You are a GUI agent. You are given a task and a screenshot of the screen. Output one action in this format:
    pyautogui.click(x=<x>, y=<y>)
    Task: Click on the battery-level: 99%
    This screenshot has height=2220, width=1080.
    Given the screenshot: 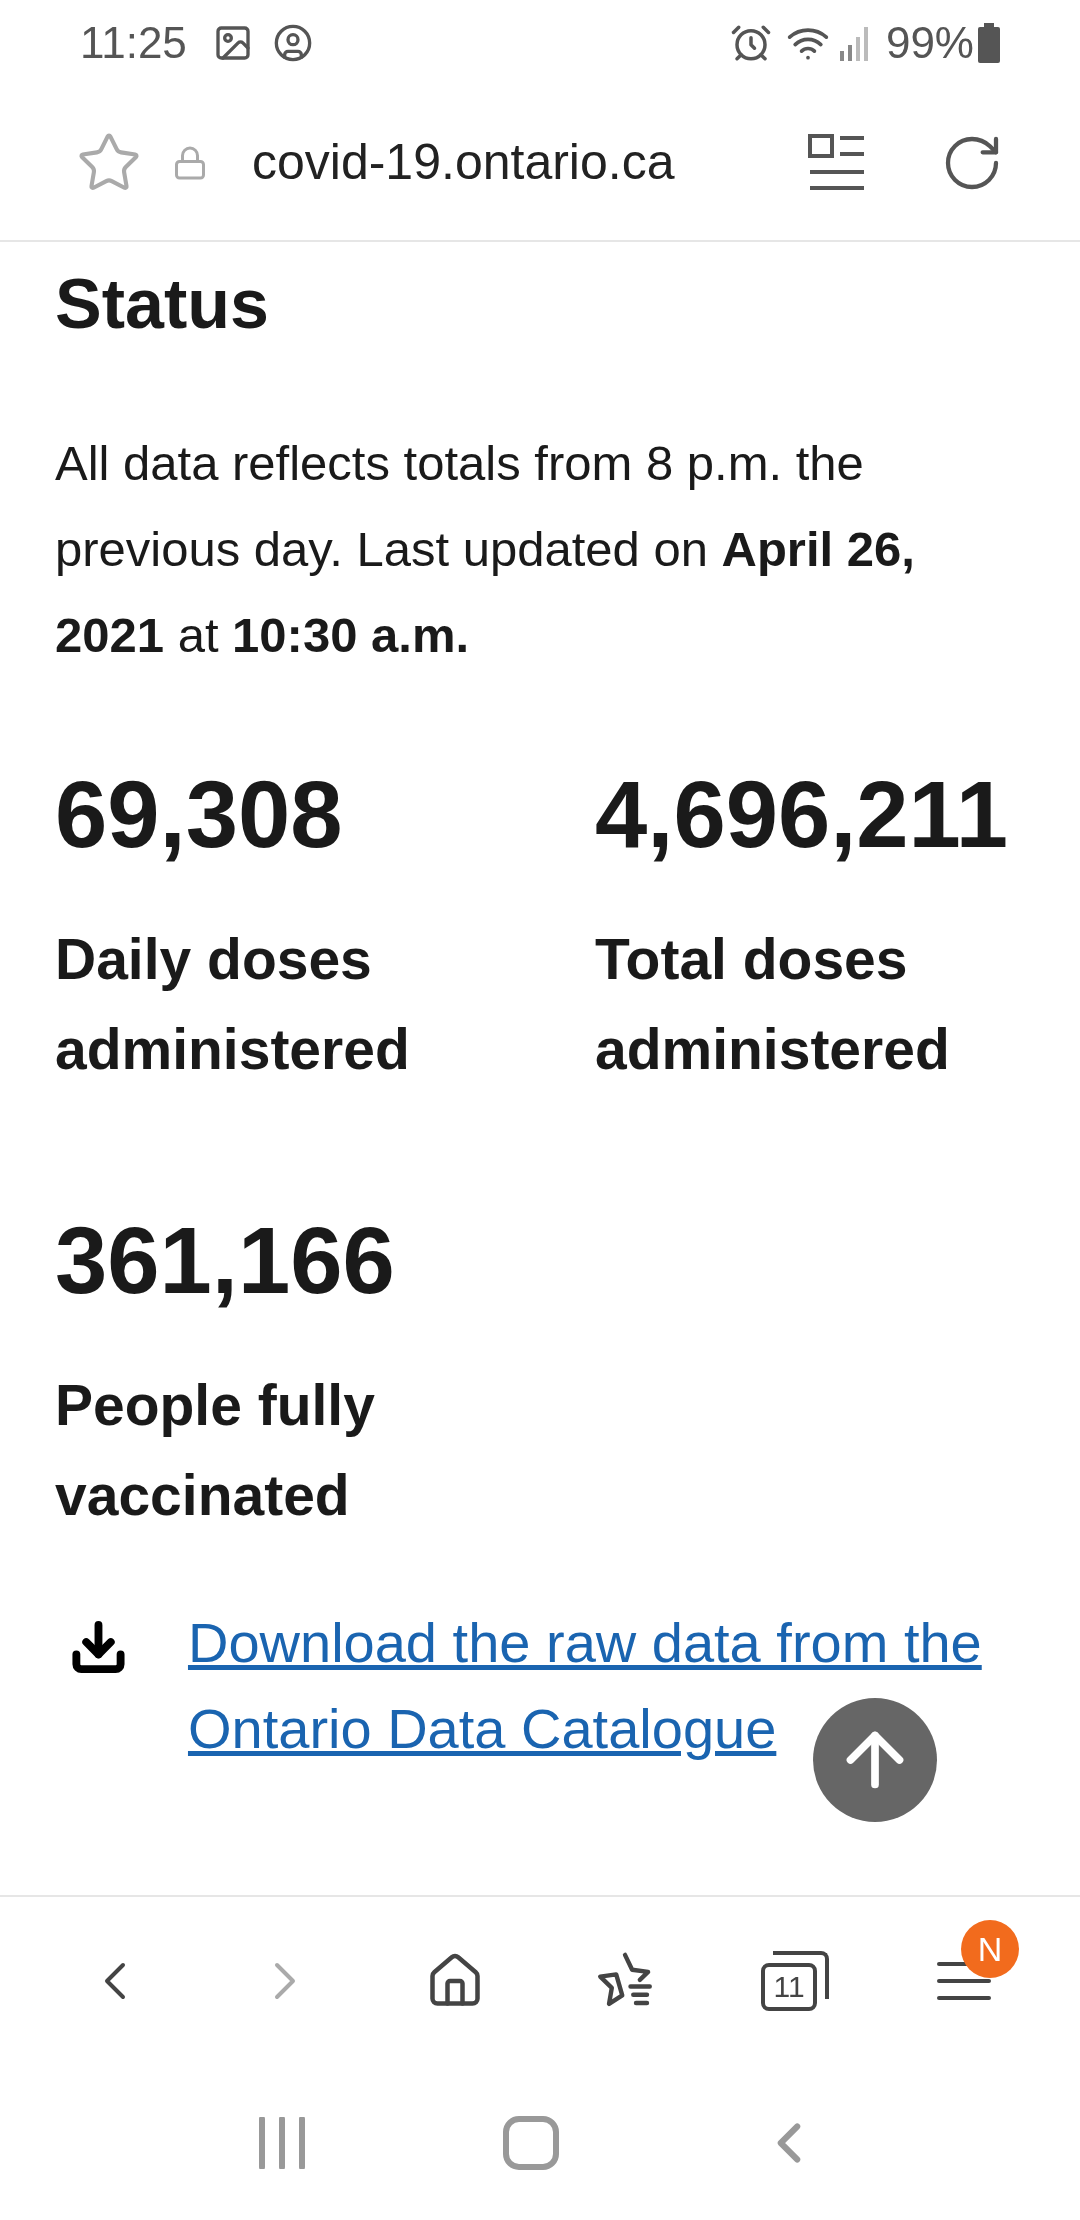 What is the action you would take?
    pyautogui.click(x=929, y=42)
    